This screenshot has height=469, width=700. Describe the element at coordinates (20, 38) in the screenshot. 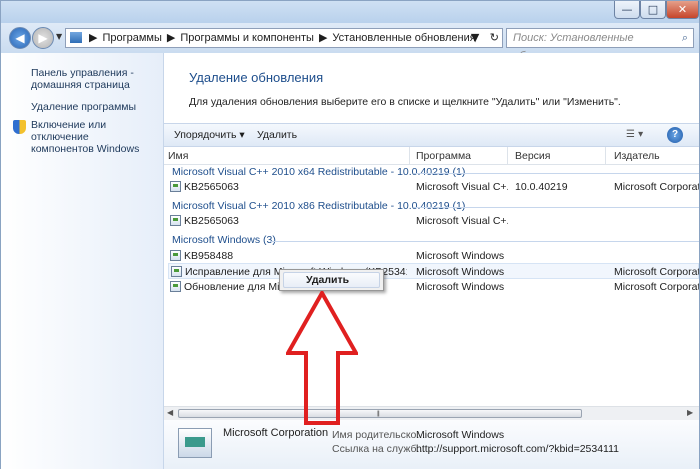

I see `back-button: ◀` at that location.